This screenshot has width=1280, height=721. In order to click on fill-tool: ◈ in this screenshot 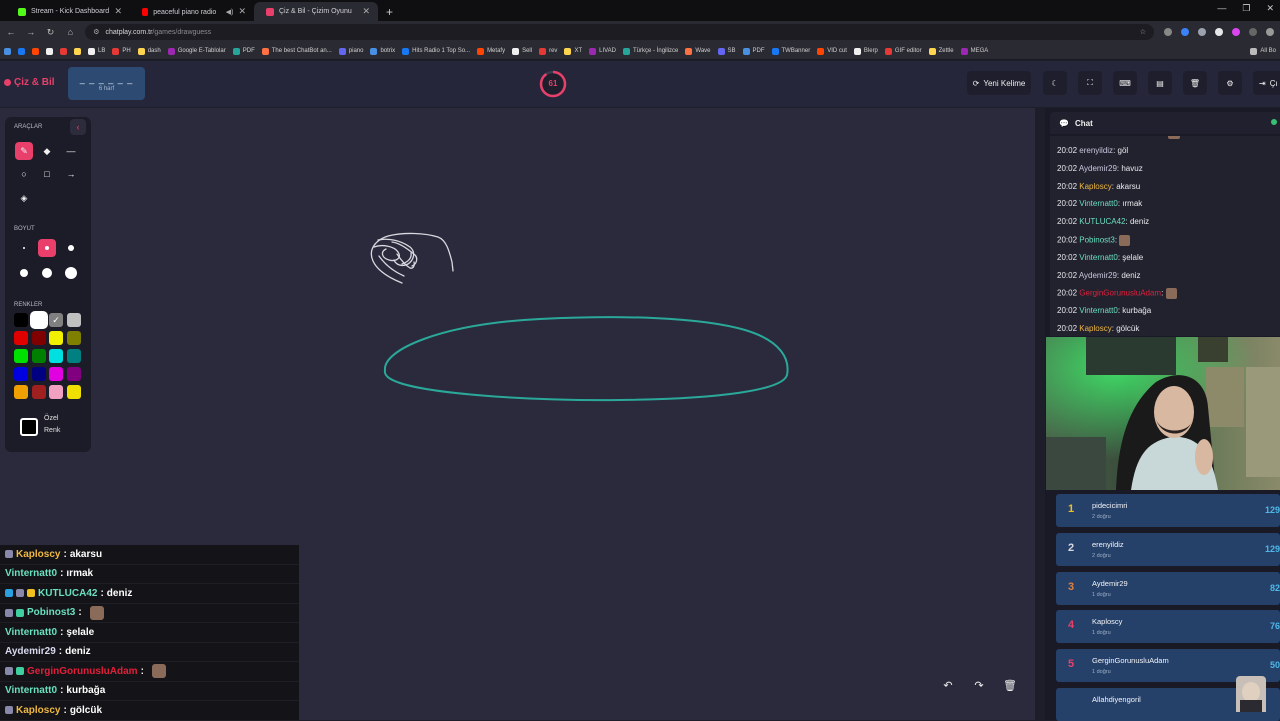, I will do `click(24, 198)`.